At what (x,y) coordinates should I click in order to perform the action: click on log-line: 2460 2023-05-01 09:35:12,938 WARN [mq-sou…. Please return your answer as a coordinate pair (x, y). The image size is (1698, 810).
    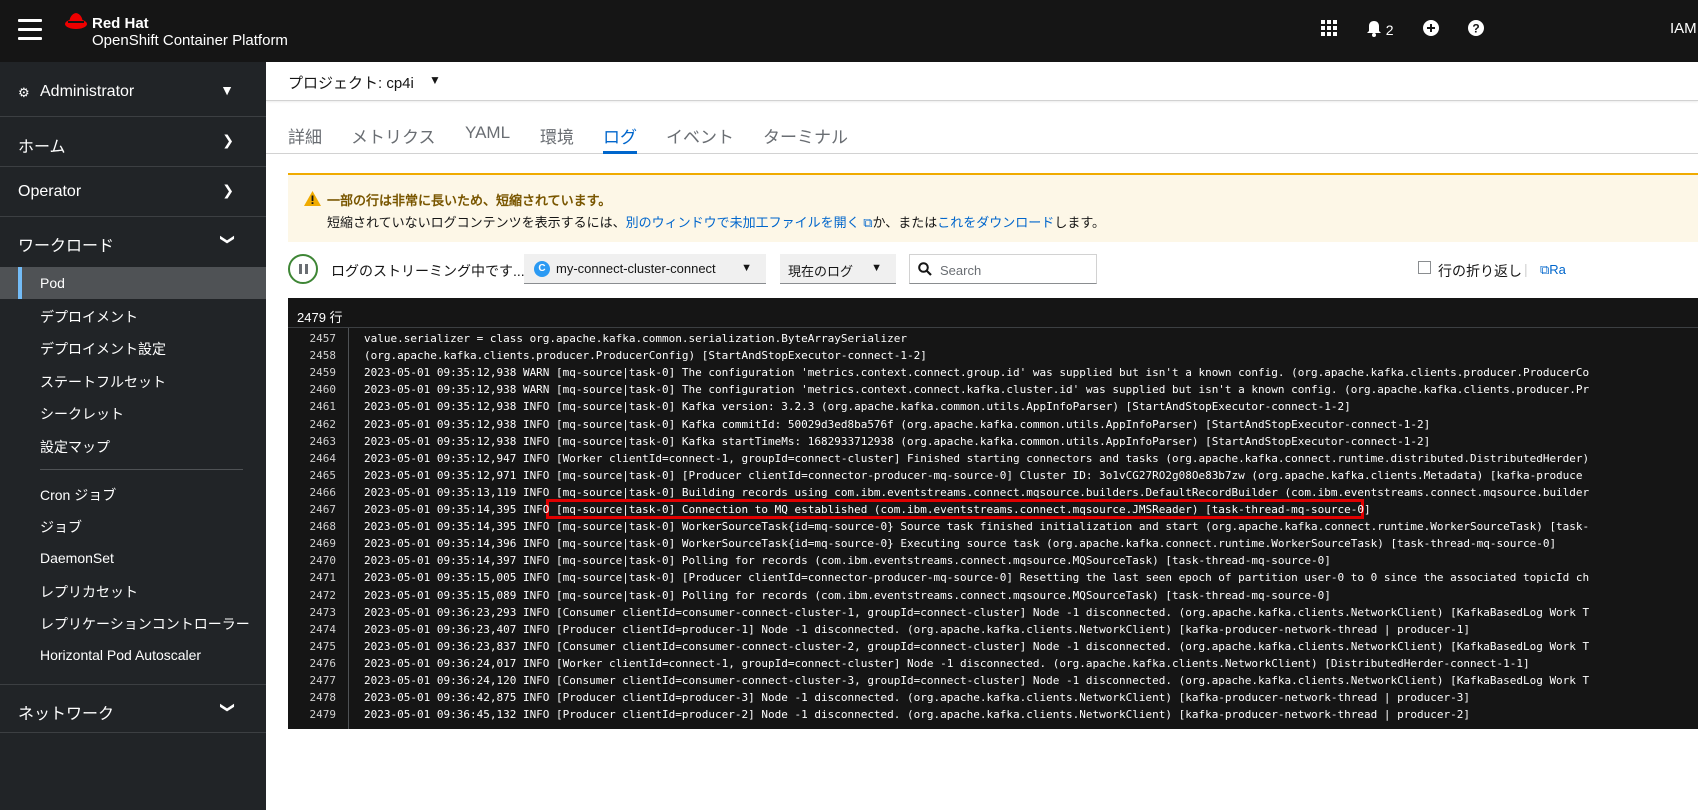
    Looking at the image, I should click on (993, 389).